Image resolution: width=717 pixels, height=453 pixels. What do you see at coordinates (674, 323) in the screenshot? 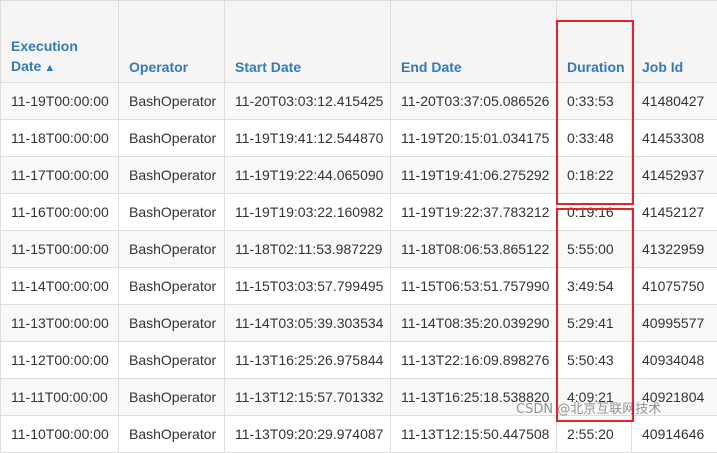
I see `cell-job-id: 40995577` at bounding box center [674, 323].